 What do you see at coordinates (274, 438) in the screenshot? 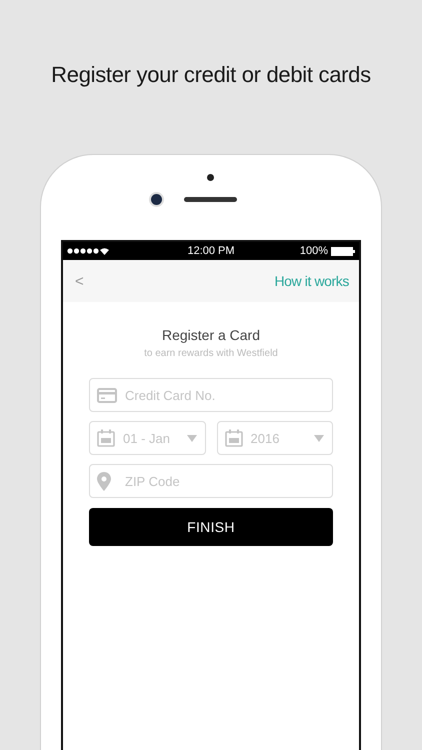
I see `date-dropdown: 2016` at bounding box center [274, 438].